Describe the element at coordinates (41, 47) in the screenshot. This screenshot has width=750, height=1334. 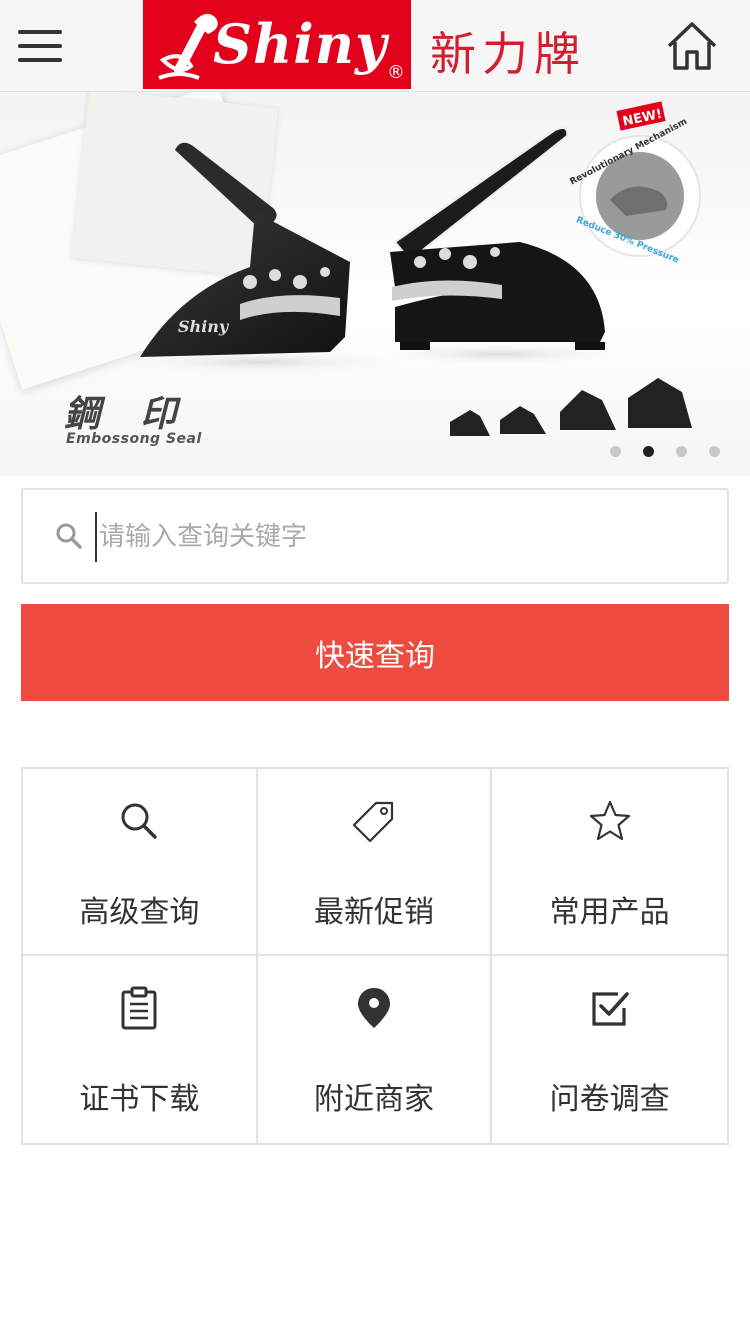
I see `menu-button` at that location.